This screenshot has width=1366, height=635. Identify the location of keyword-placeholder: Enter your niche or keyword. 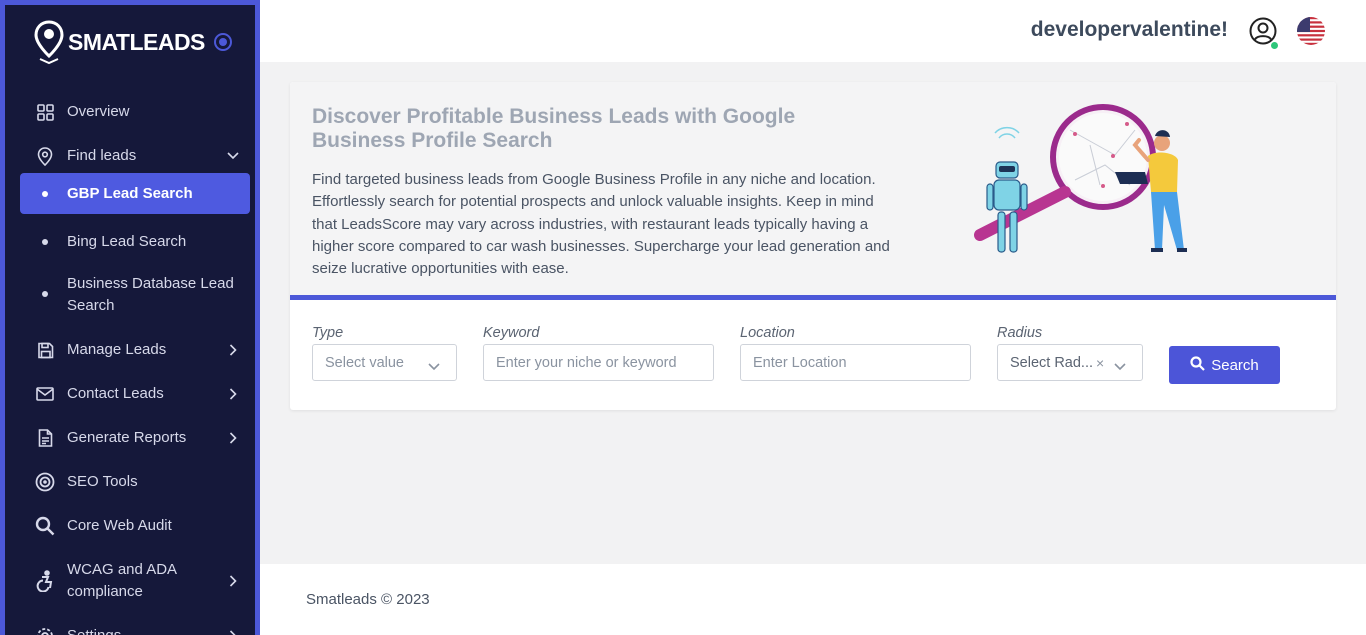
(586, 363).